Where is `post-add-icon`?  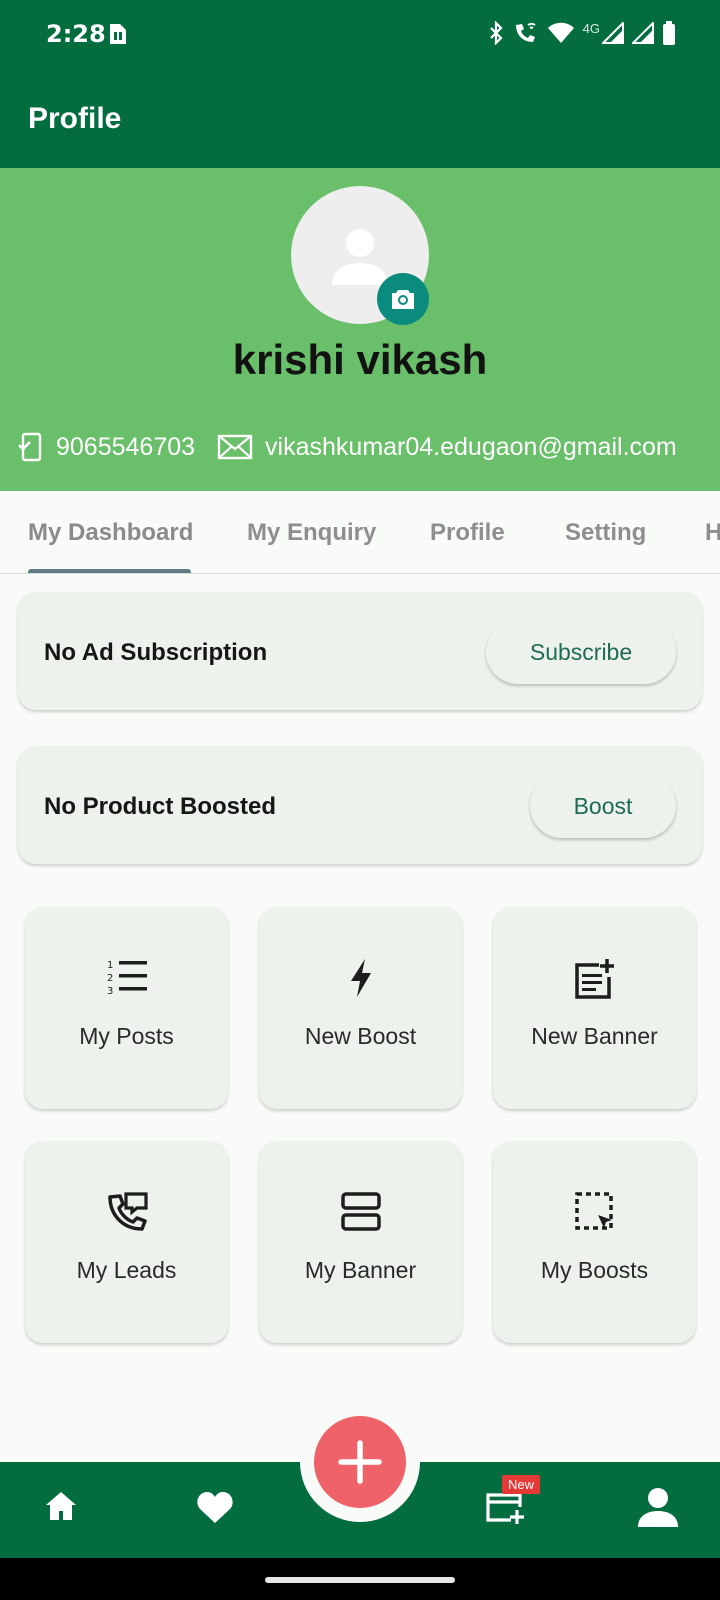 post-add-icon is located at coordinates (594, 979).